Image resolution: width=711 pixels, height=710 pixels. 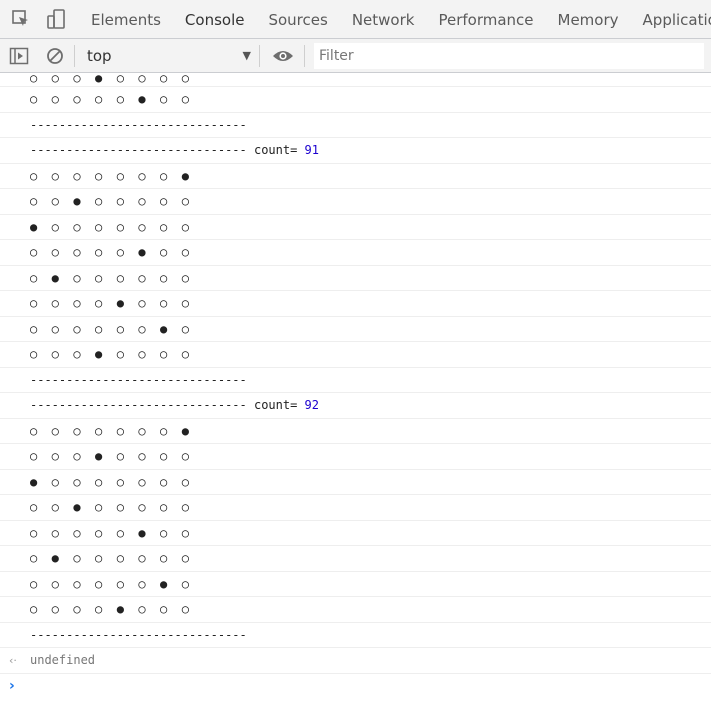 What do you see at coordinates (383, 19) in the screenshot?
I see `tab-network: Network` at bounding box center [383, 19].